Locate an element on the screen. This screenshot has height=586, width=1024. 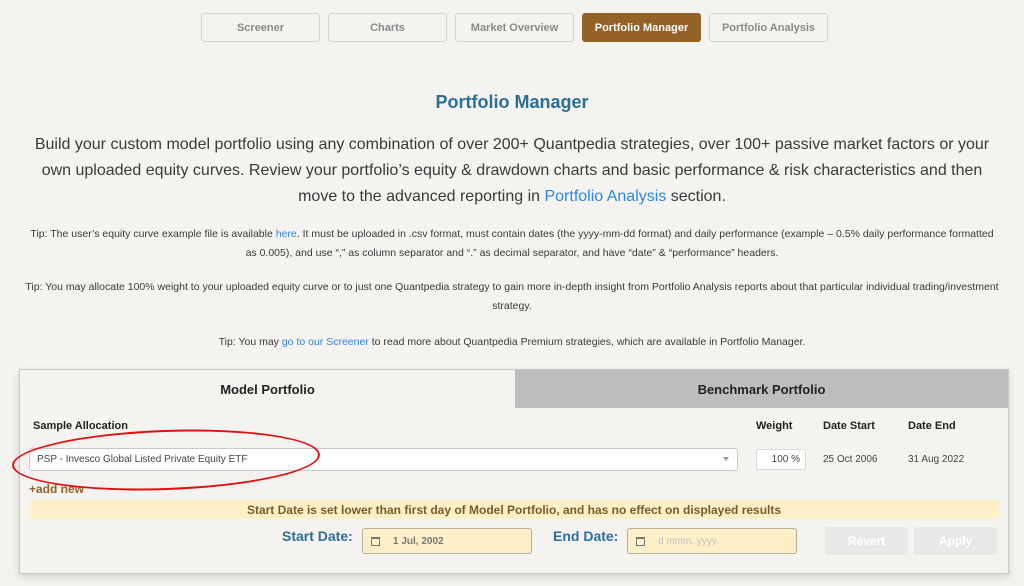
nav-portfolio-manager: Portfolio Manager is located at coordinates (641, 27).